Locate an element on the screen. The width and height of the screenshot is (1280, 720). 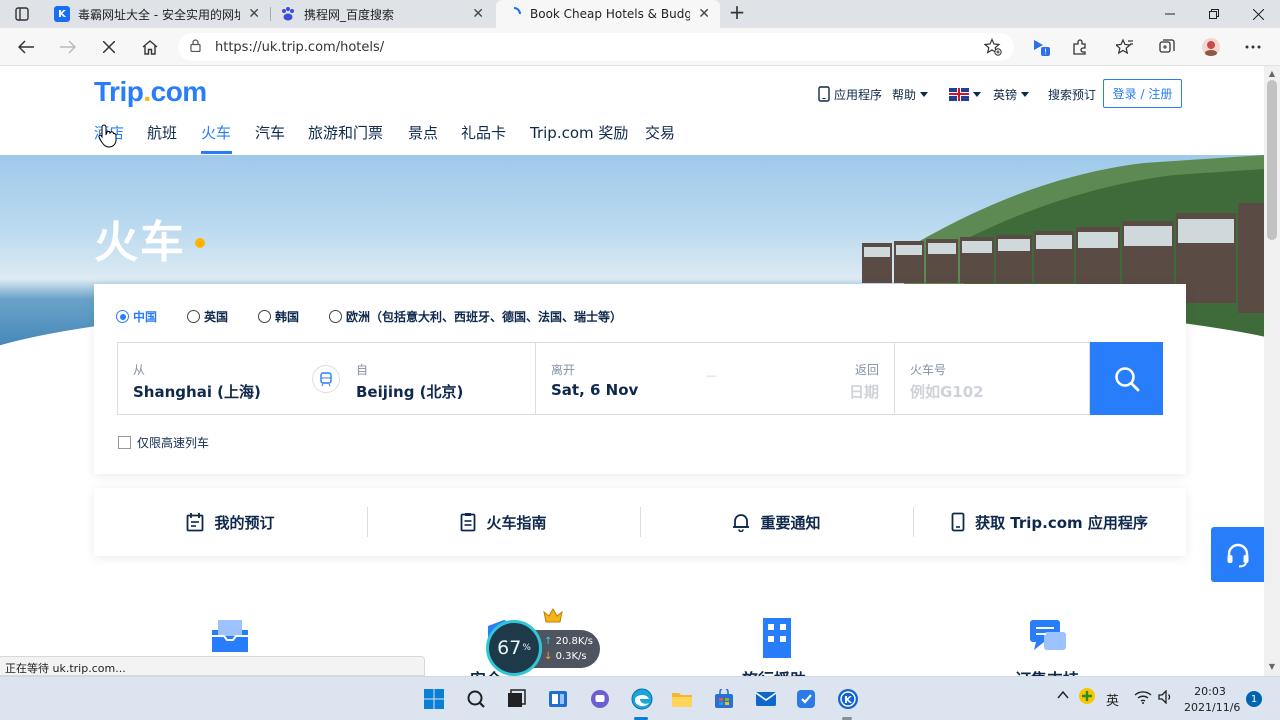
currency-dropdown: 英镑 is located at coordinates (1011, 94).